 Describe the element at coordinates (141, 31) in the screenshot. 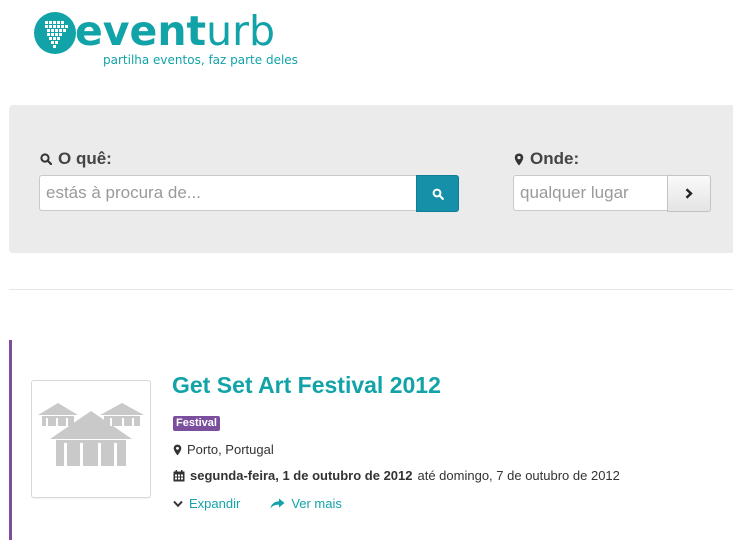

I see `logo-wordmark-bold: event` at that location.